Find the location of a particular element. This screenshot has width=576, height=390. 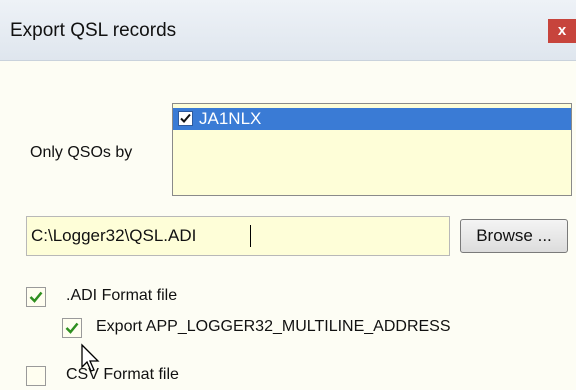

list-item-label: JA1NLX is located at coordinates (230, 118).